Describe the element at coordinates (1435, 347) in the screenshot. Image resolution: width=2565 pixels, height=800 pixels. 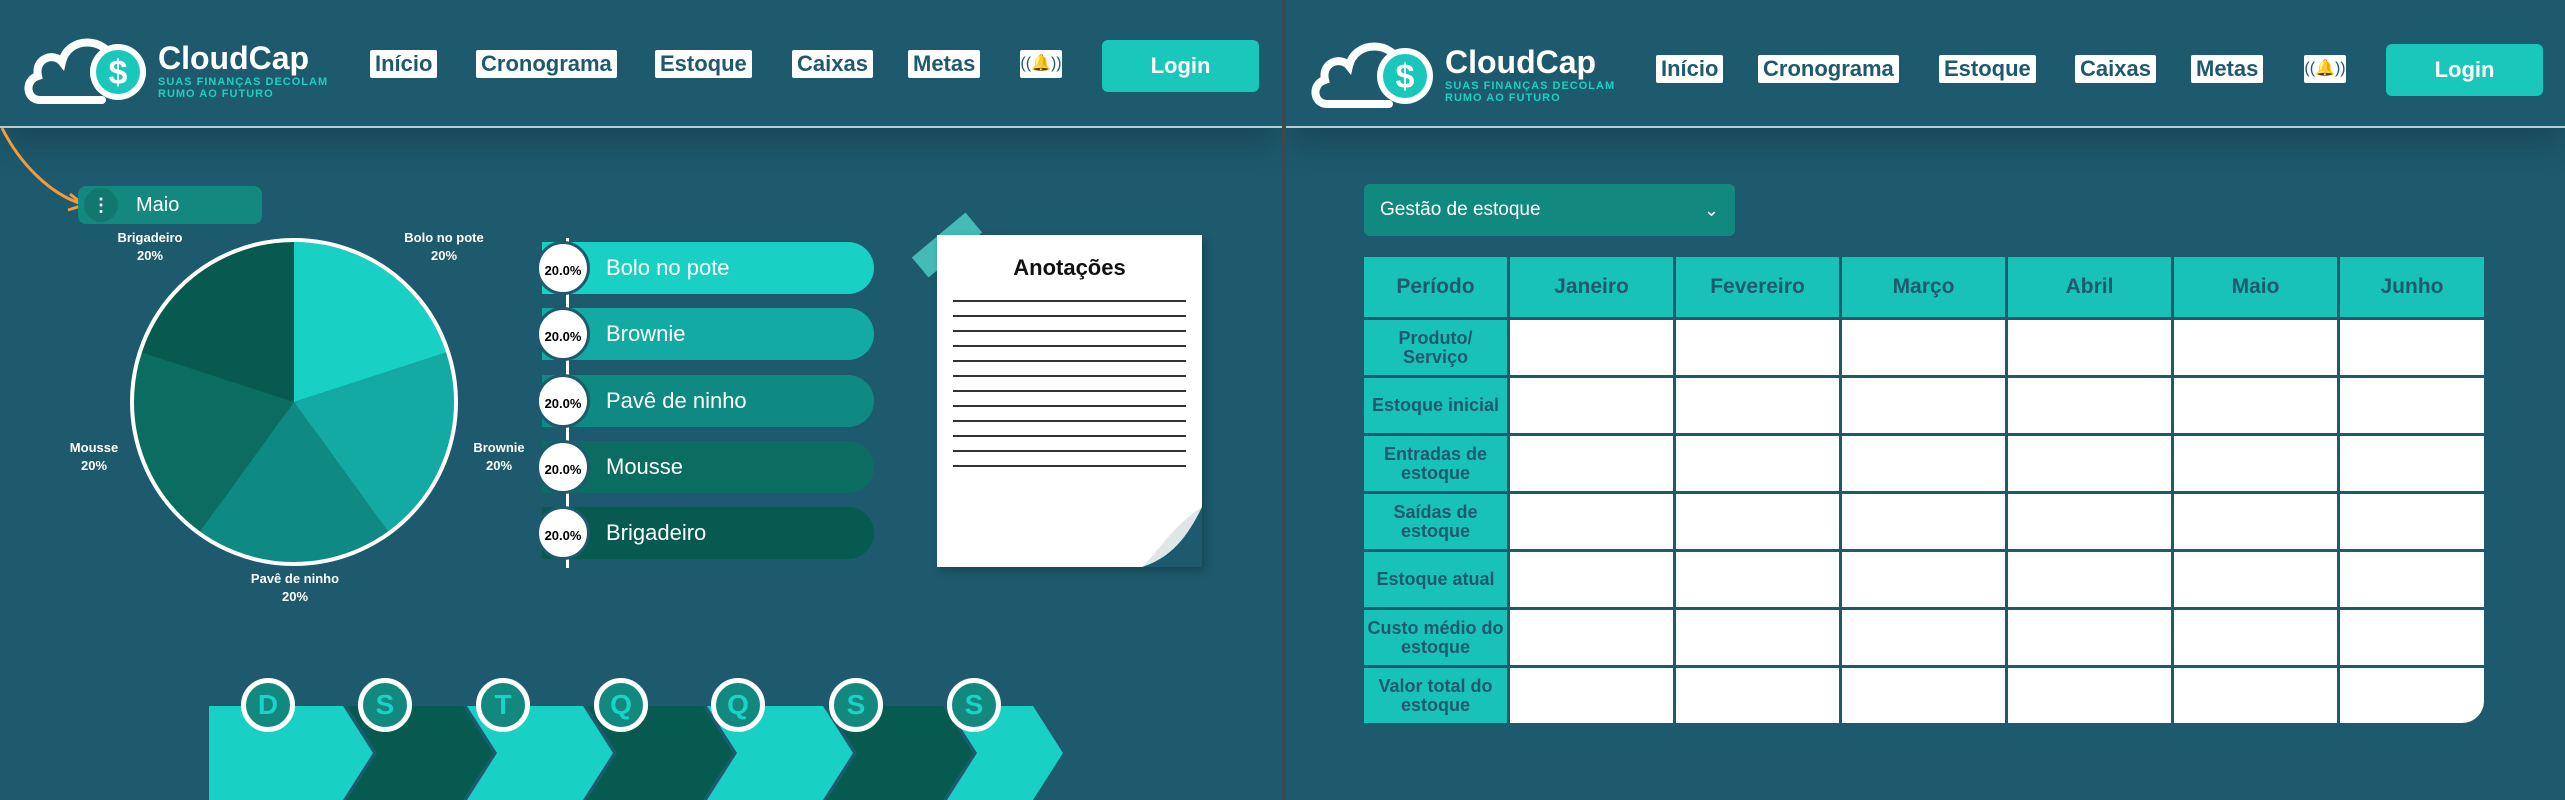
I see `row-header: Produto/ Serviço` at that location.